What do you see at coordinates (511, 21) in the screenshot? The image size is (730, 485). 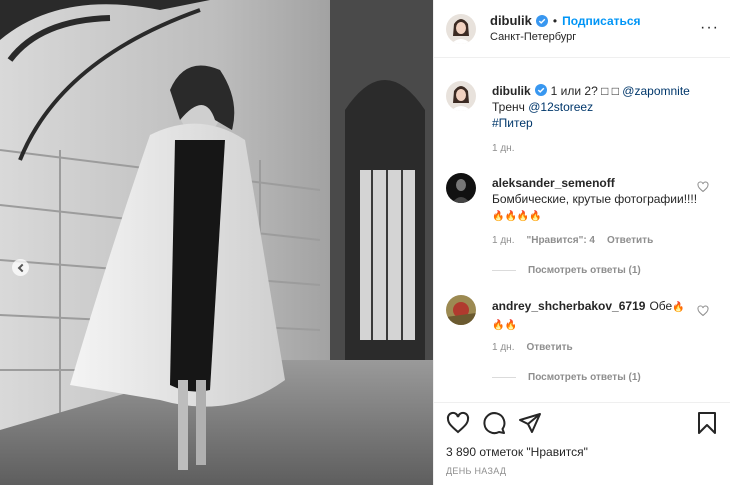 I see `author-username: dibulik` at bounding box center [511, 21].